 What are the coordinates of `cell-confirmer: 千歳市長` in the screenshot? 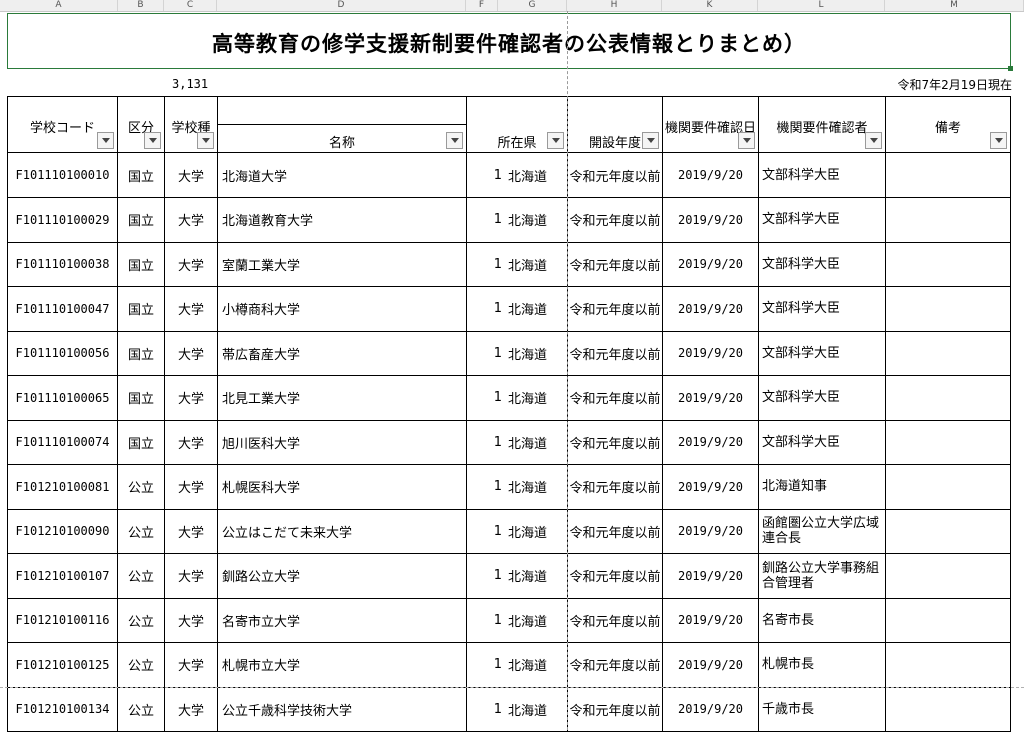 It's located at (821, 709).